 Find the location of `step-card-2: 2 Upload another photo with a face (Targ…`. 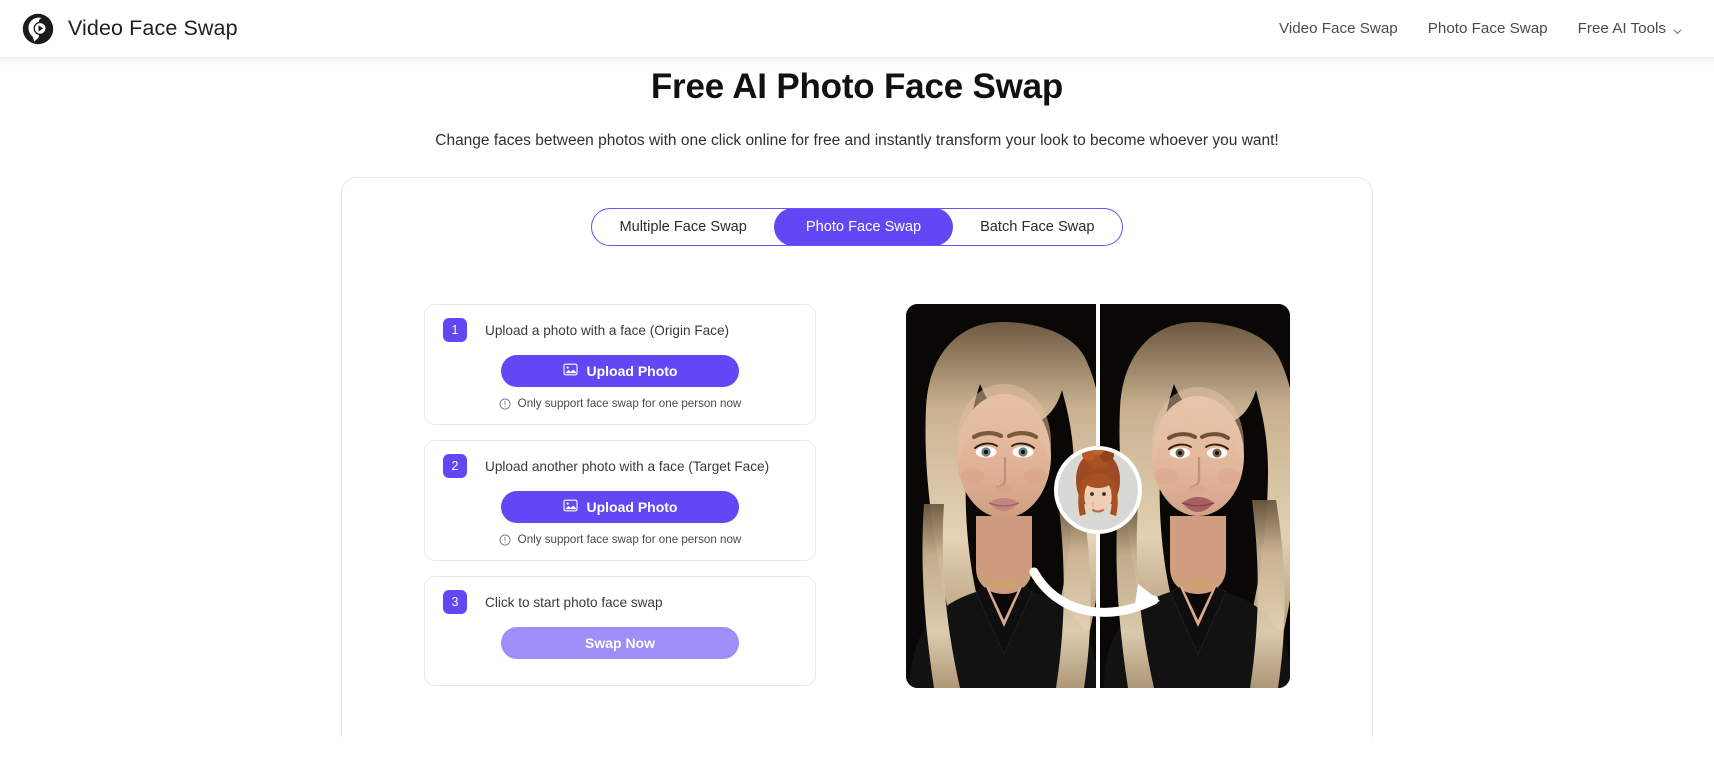

step-card-2: 2 Upload another photo with a face (Targ… is located at coordinates (620, 501).